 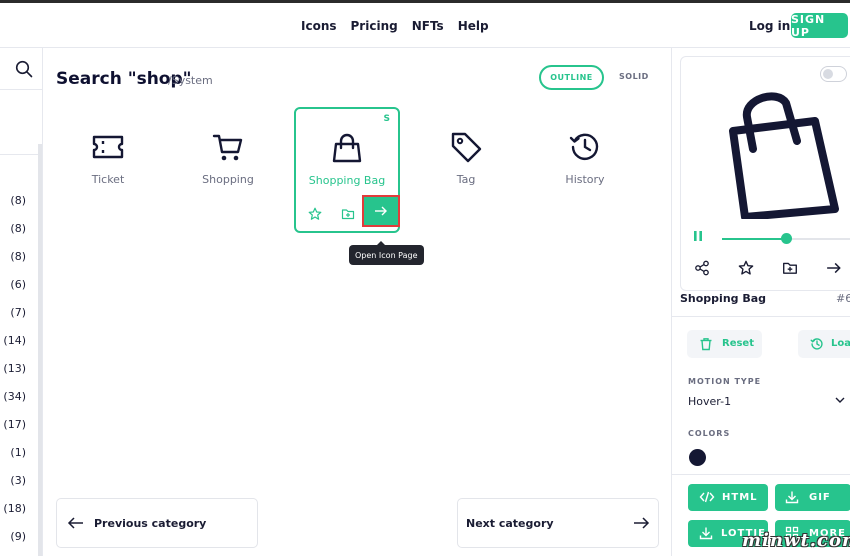 What do you see at coordinates (709, 401) in the screenshot?
I see `motion-type-select: Hover-1` at bounding box center [709, 401].